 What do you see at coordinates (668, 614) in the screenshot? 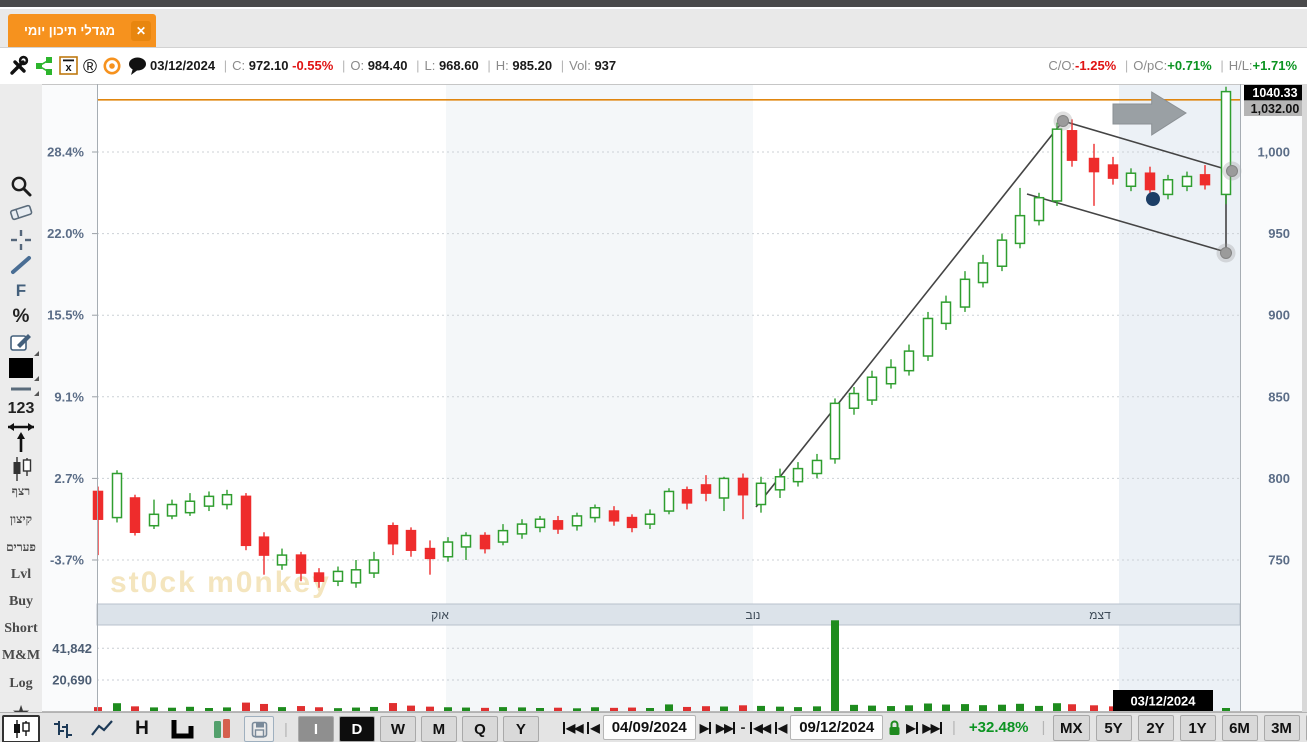
I see `month-strip` at bounding box center [668, 614].